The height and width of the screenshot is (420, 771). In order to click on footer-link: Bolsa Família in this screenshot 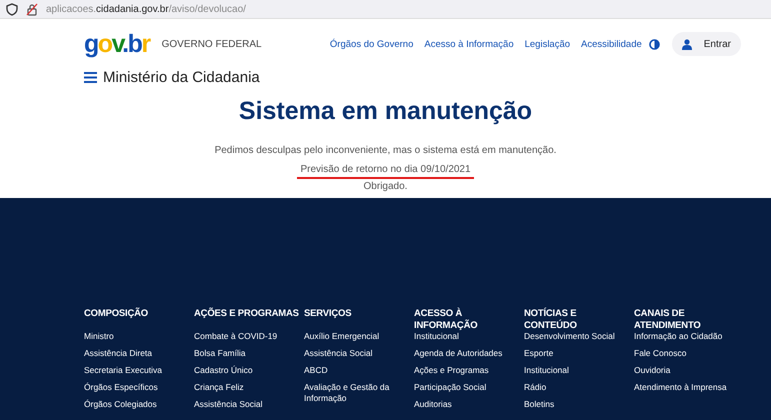, I will do `click(220, 353)`.